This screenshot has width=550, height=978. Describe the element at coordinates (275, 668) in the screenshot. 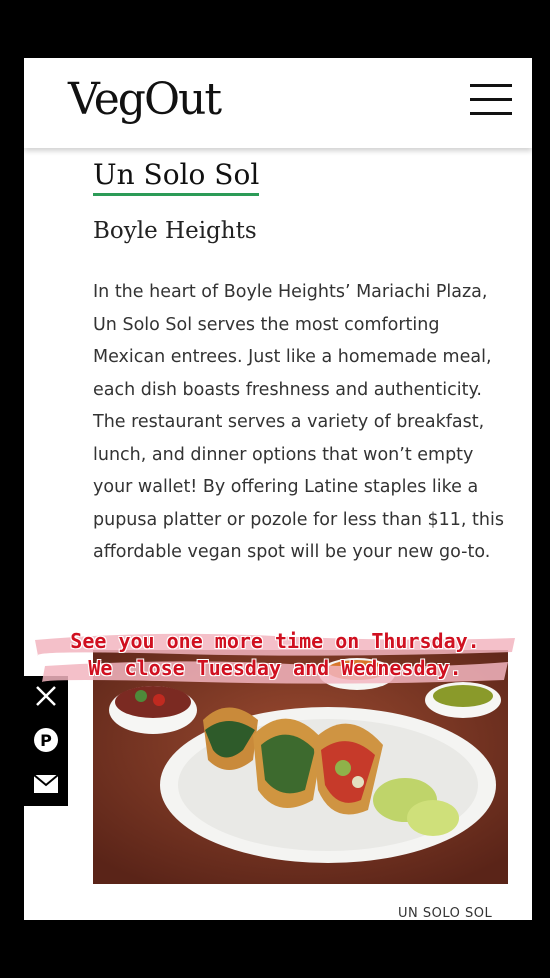

I see `banner-line-2: We close Tuesday and Wednesday.` at that location.